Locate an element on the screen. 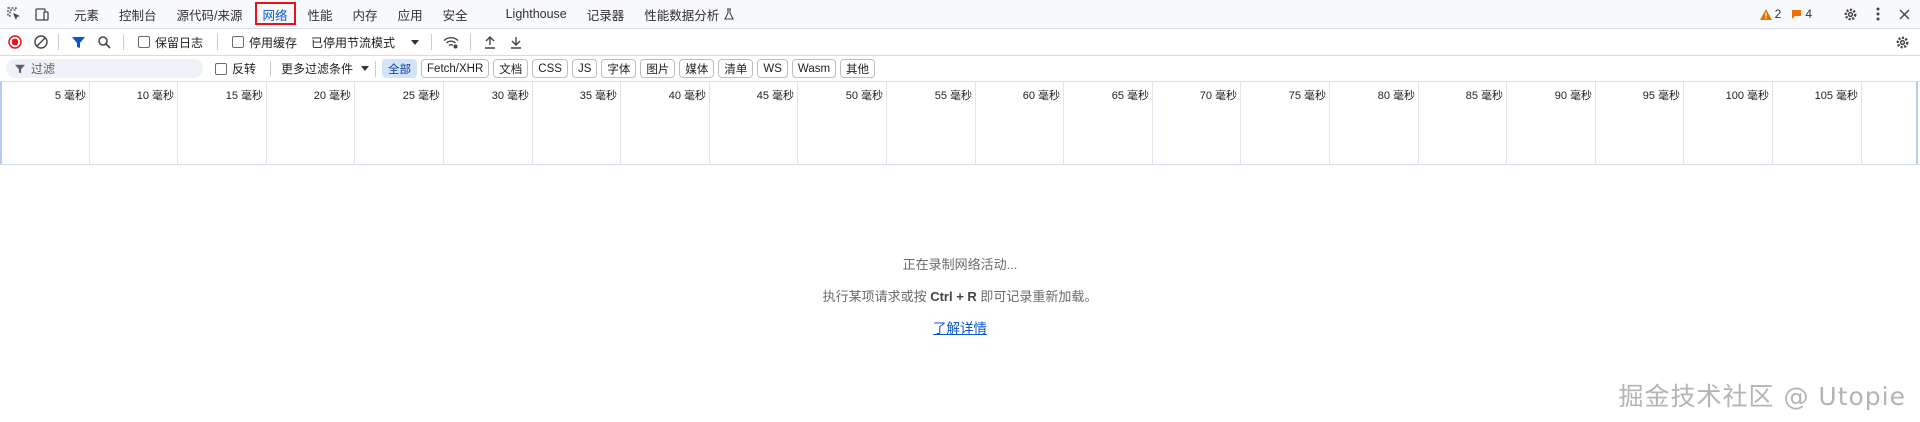 This screenshot has width=1920, height=422. timeline-tick-label: 20 毫秒 is located at coordinates (332, 96).